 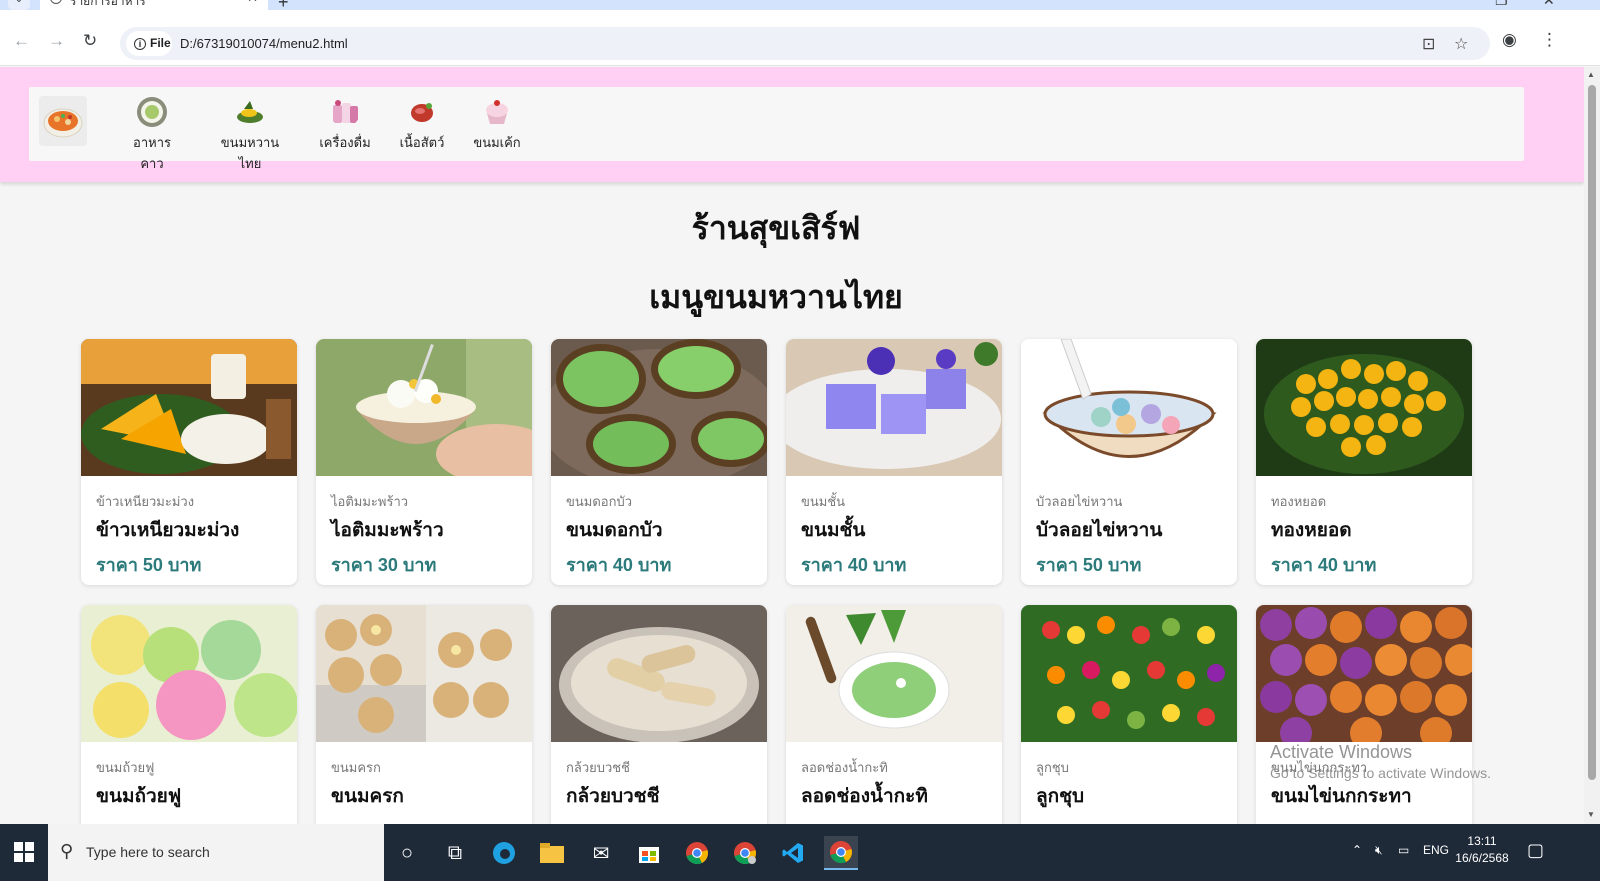 What do you see at coordinates (384, 565) in the screenshot?
I see `card-price: ราคา 30 บาท` at bounding box center [384, 565].